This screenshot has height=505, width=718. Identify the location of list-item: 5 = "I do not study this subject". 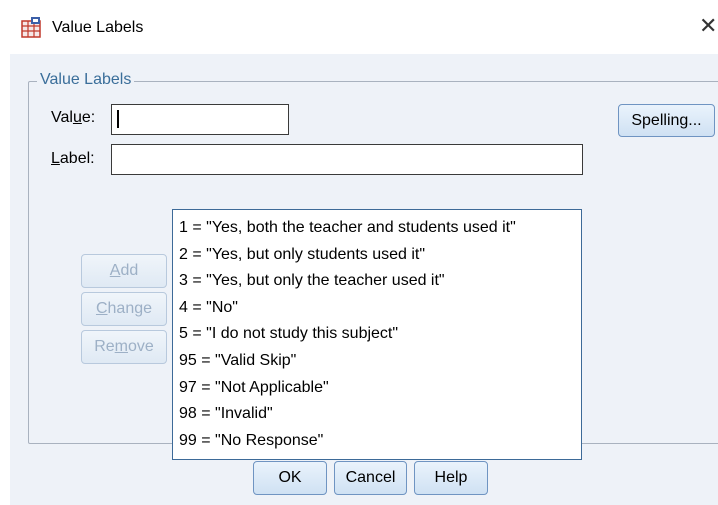
(380, 334).